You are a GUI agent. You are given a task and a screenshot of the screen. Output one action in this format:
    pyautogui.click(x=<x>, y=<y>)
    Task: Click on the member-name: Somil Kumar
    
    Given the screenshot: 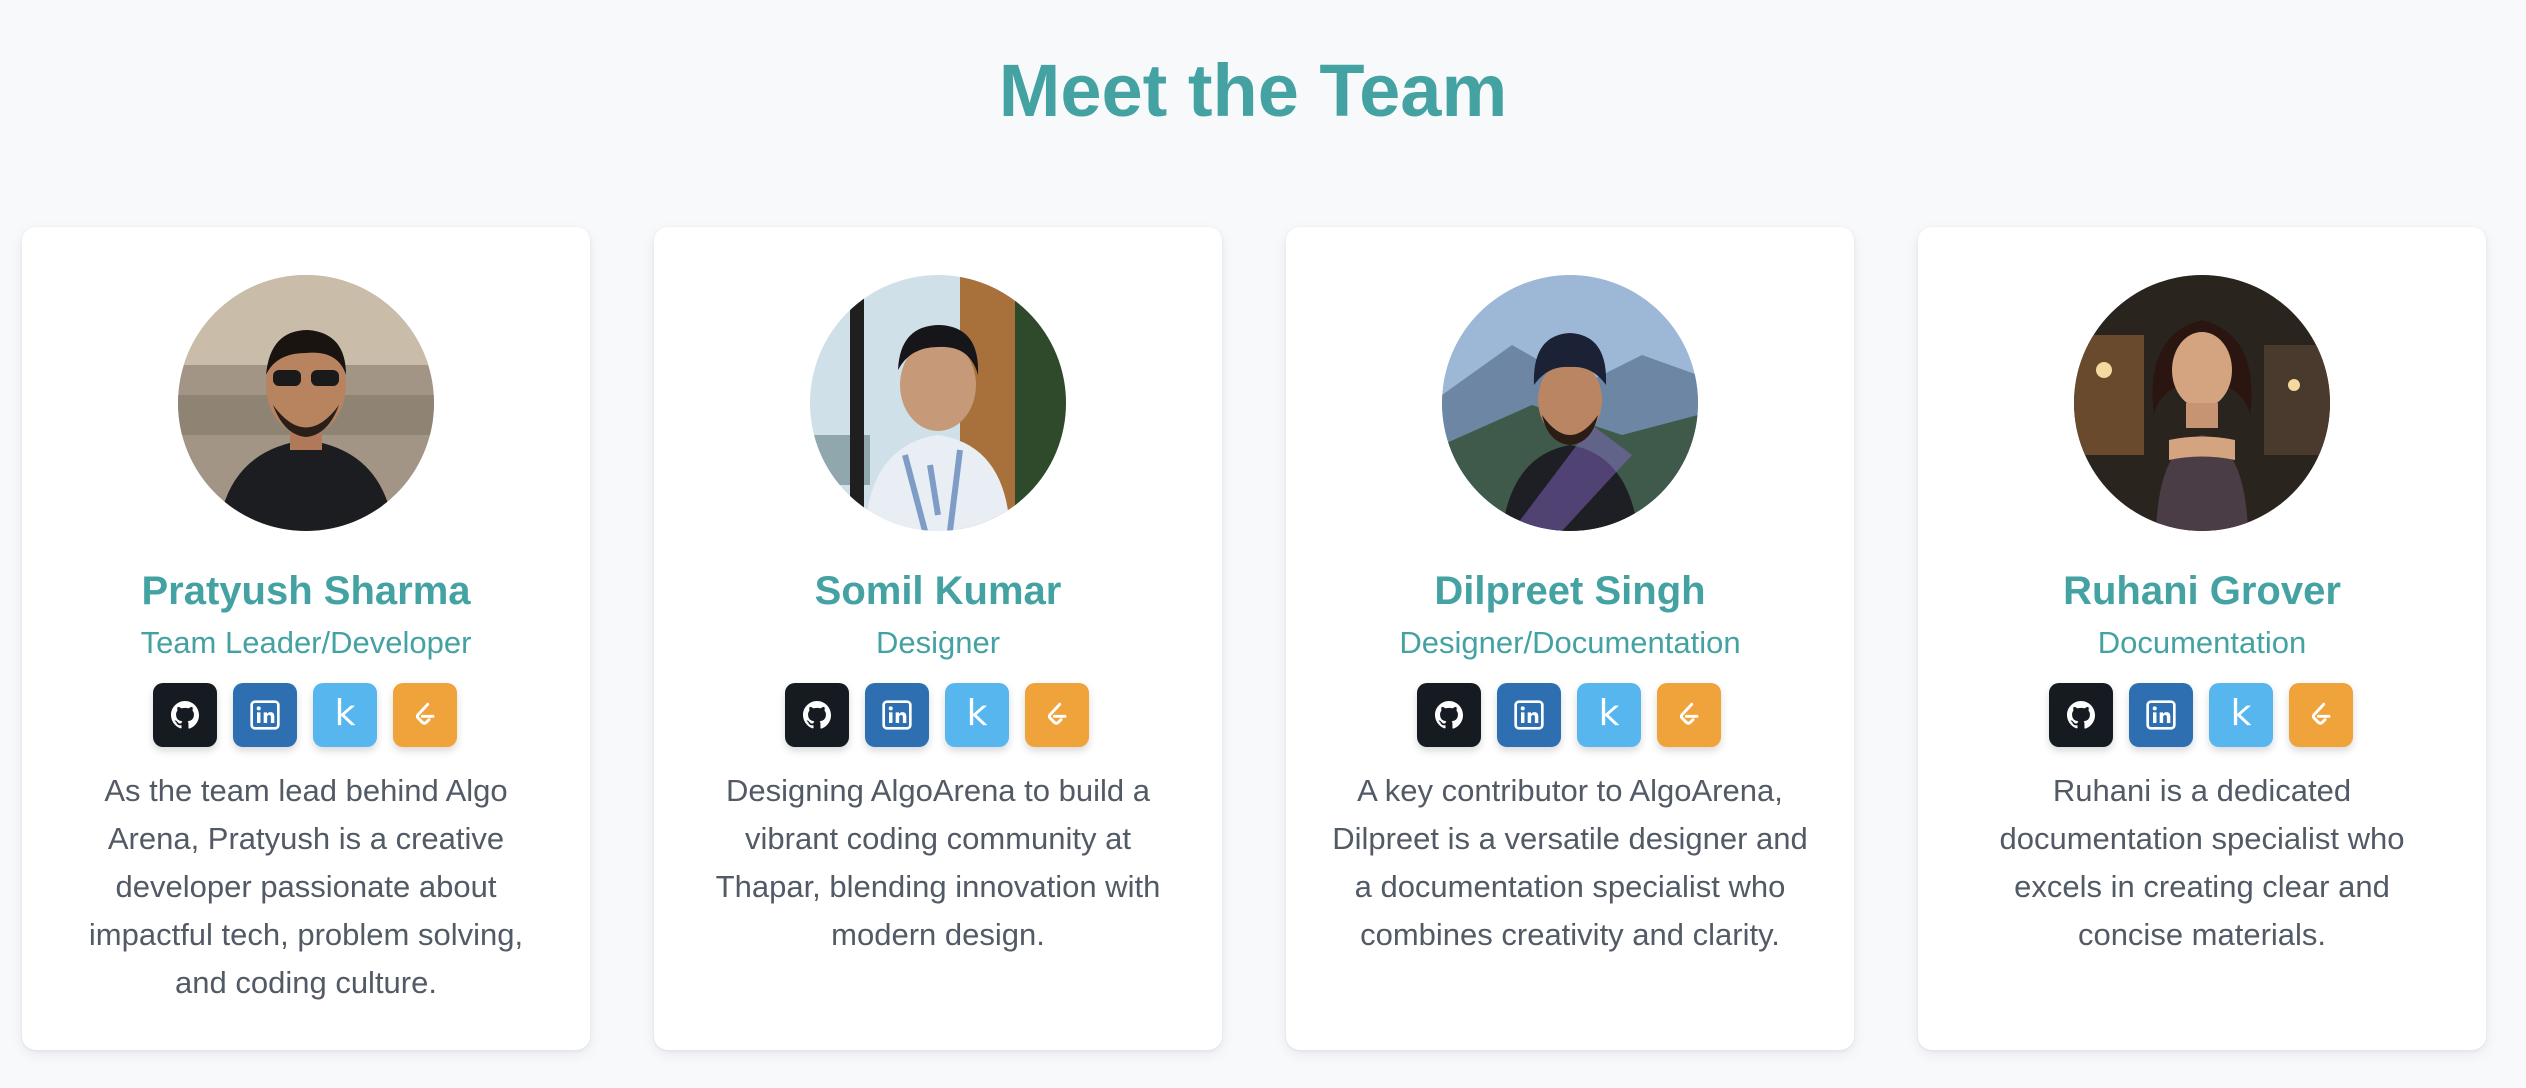 What is the action you would take?
    pyautogui.click(x=938, y=591)
    